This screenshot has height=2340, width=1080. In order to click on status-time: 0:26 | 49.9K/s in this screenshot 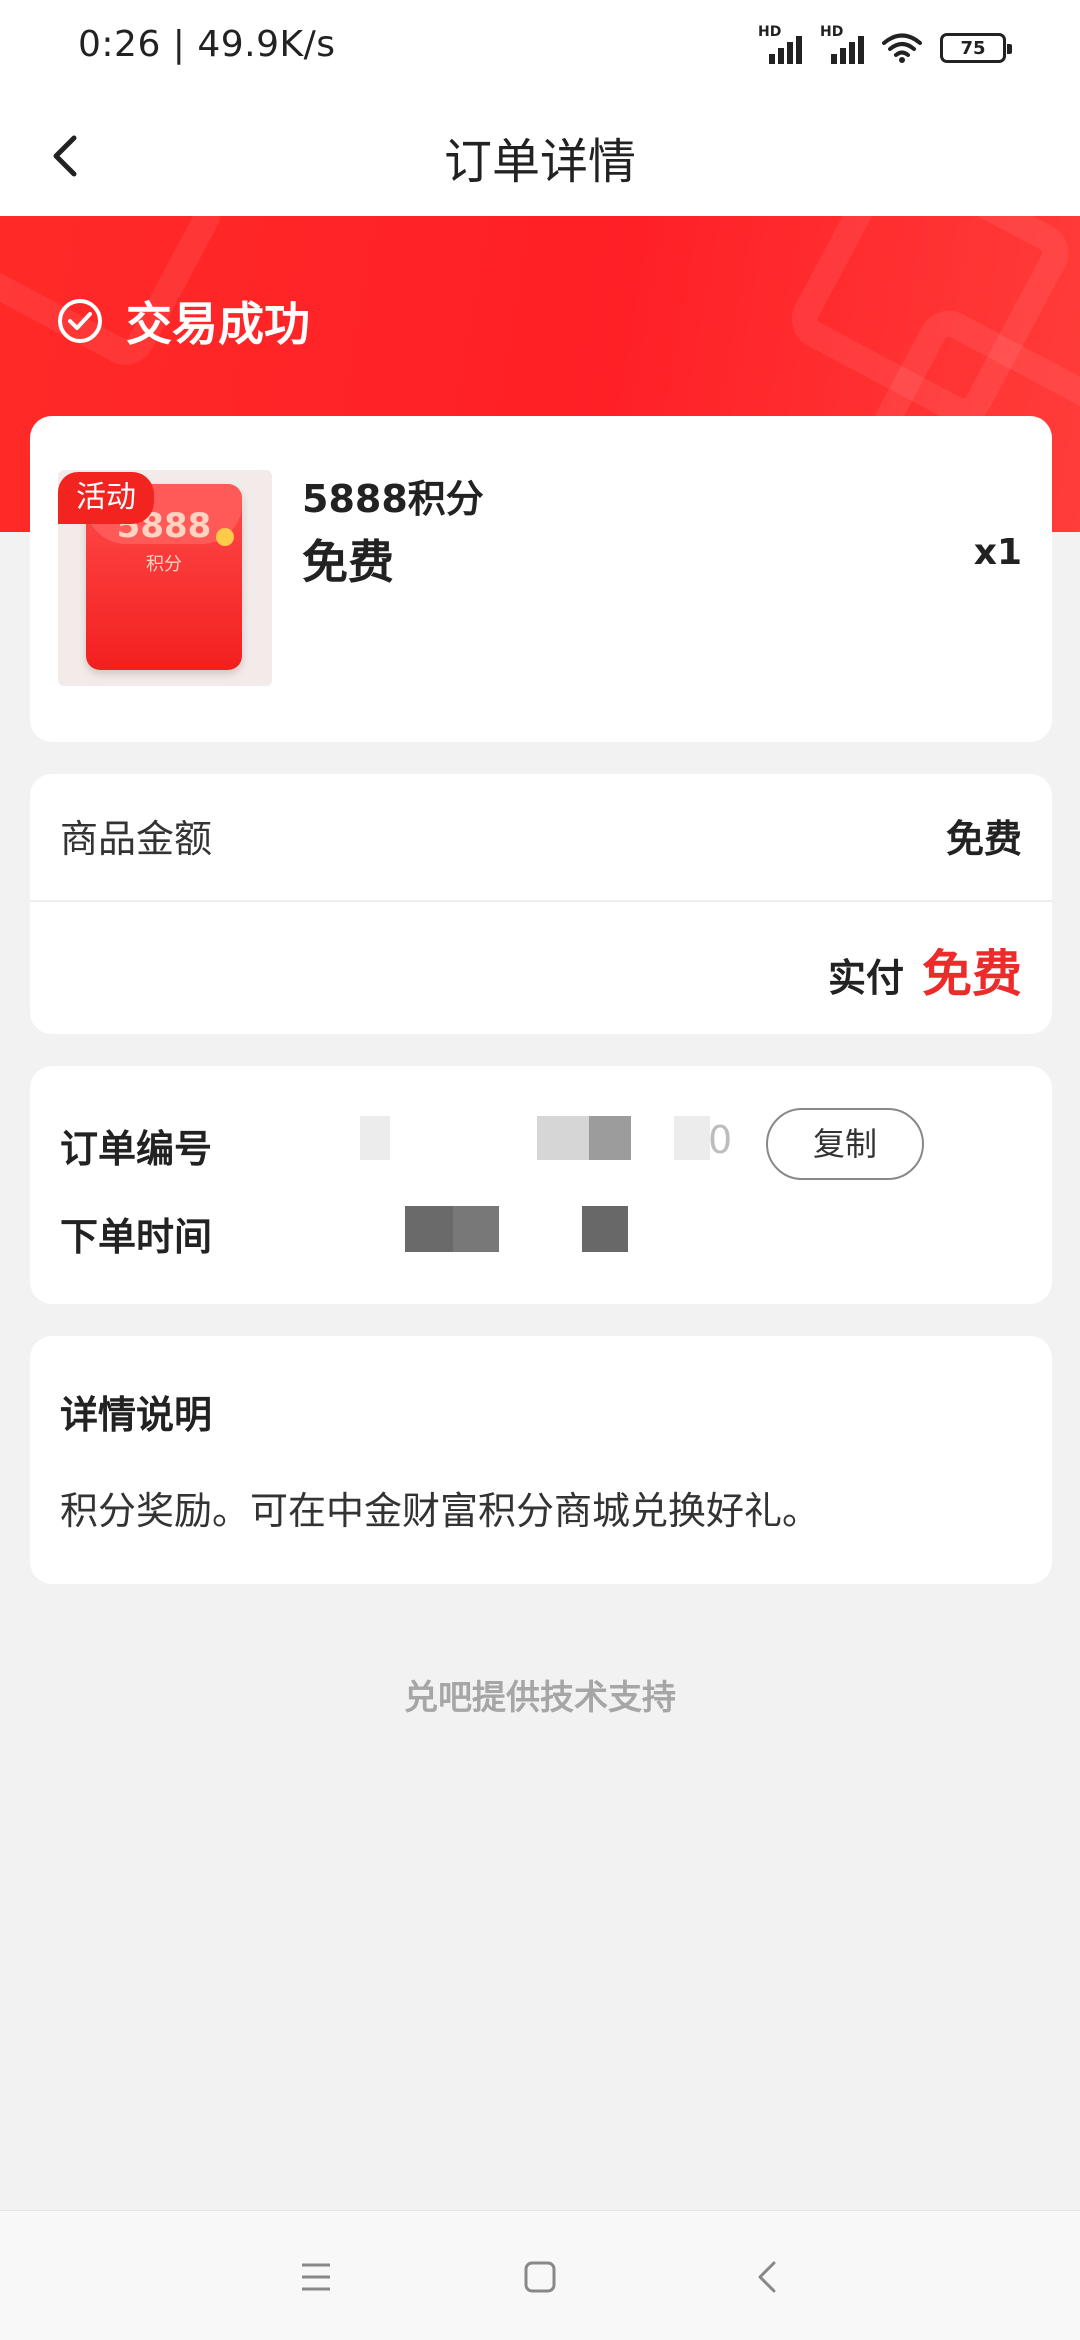, I will do `click(207, 44)`.